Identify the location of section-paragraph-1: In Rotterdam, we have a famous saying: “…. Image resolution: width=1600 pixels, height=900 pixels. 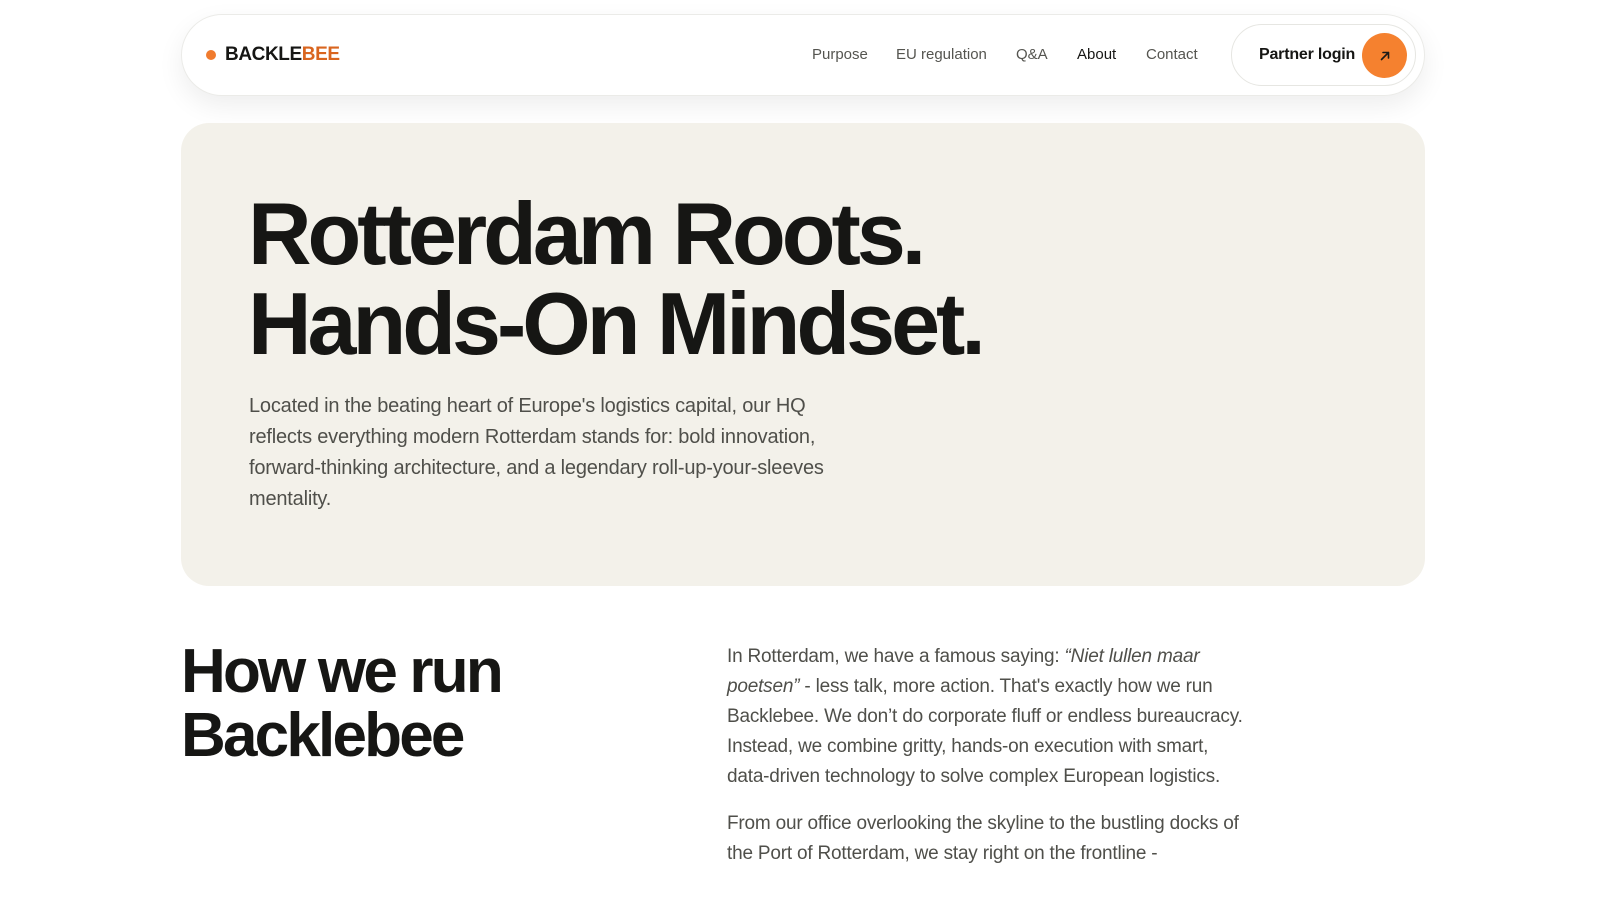
(987, 717).